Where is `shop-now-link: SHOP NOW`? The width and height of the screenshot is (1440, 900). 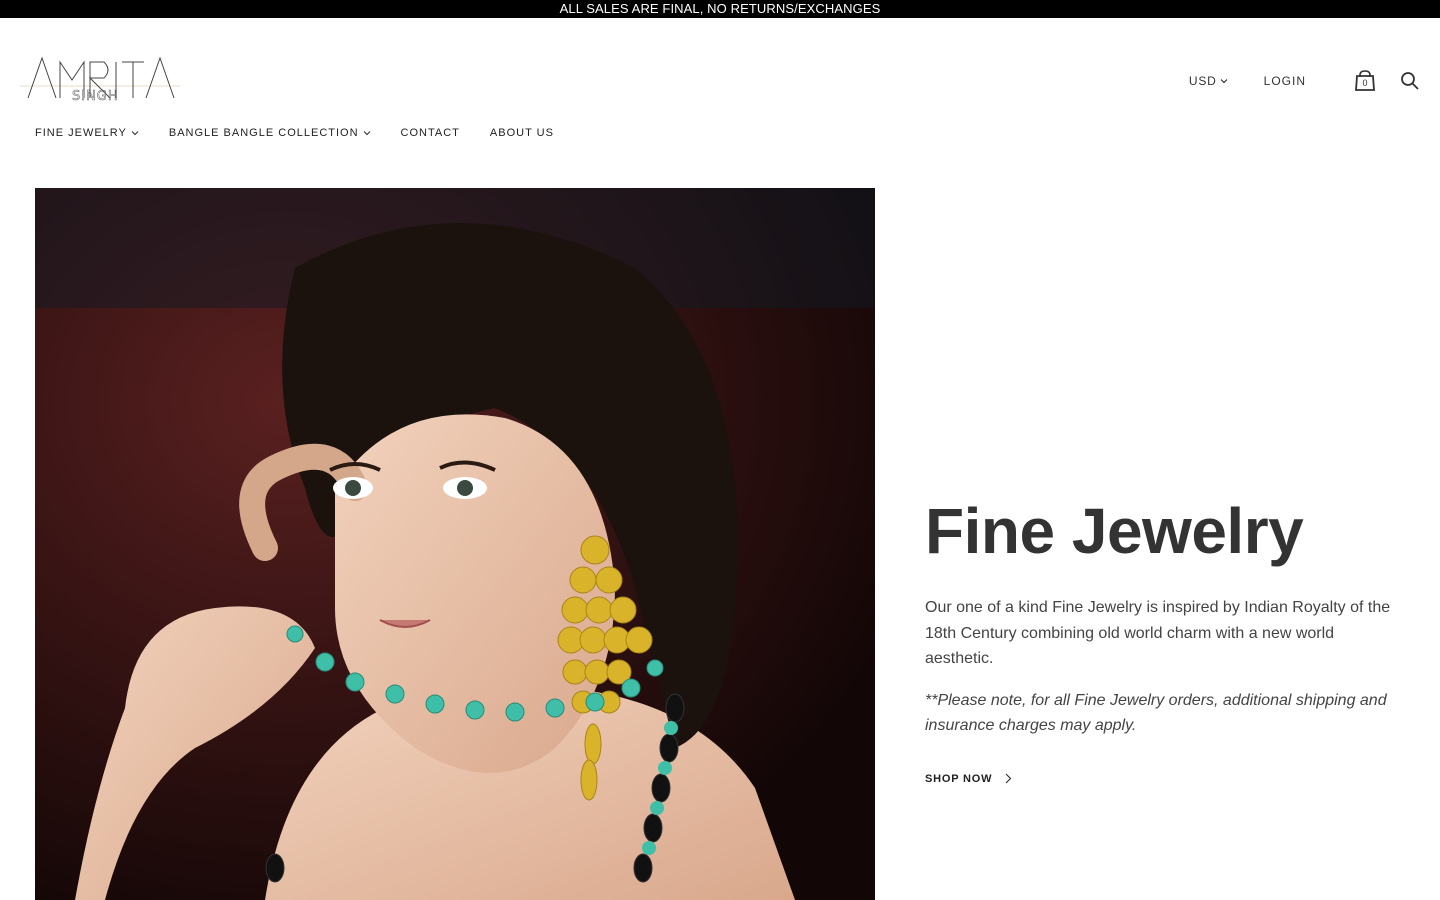 shop-now-link: SHOP NOW is located at coordinates (968, 779).